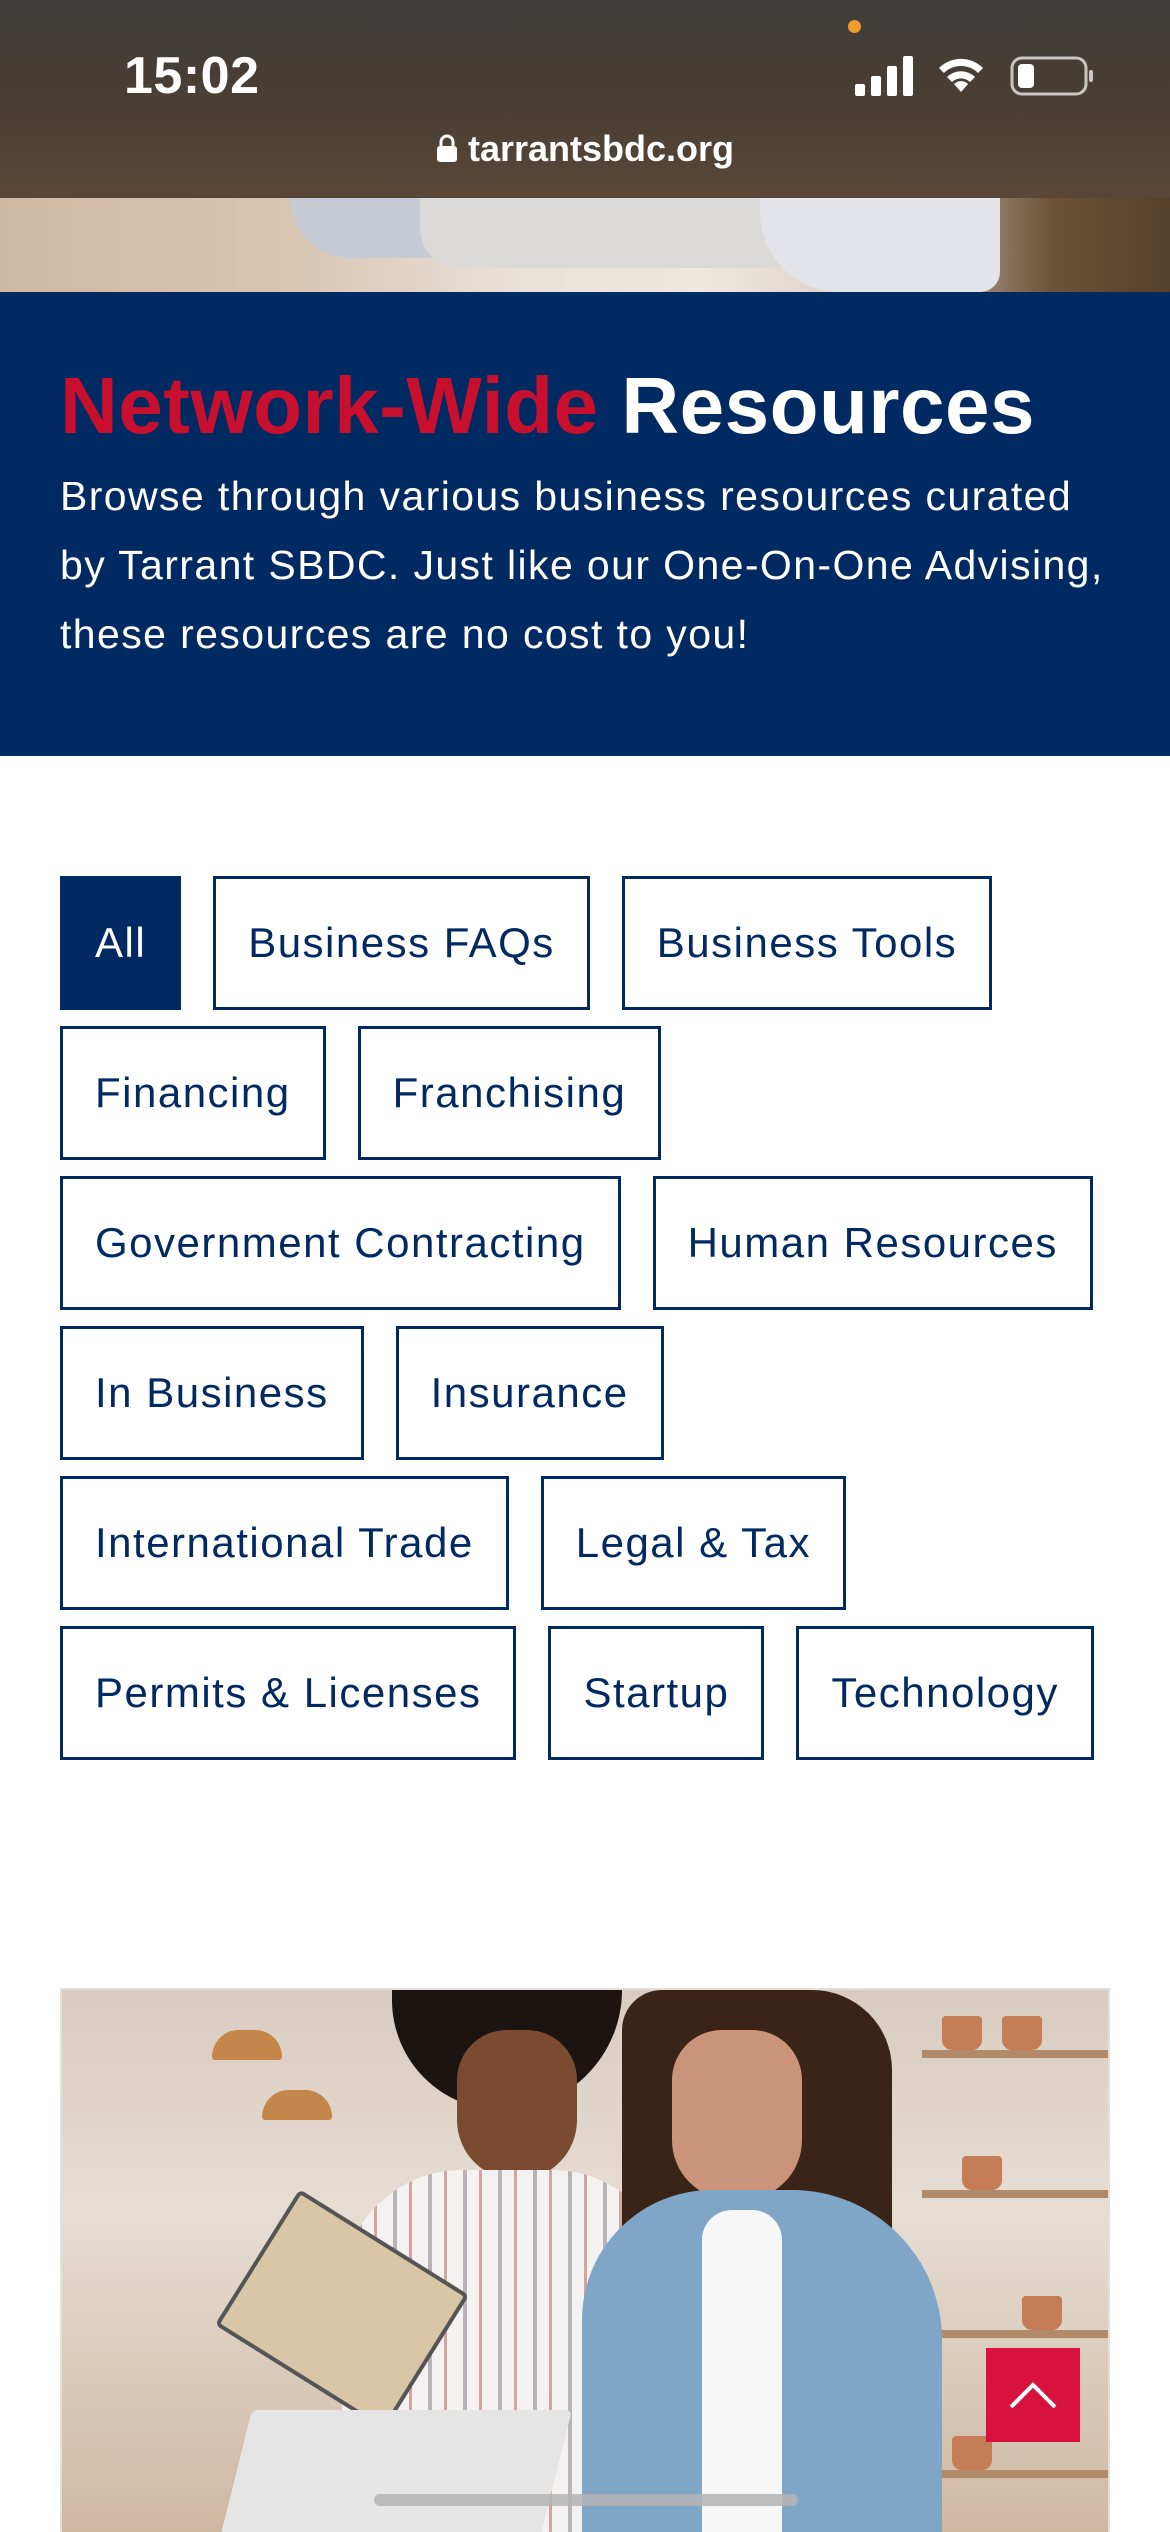 The width and height of the screenshot is (1170, 2532). What do you see at coordinates (872, 1243) in the screenshot?
I see `filter-human-resources: Human Resources` at bounding box center [872, 1243].